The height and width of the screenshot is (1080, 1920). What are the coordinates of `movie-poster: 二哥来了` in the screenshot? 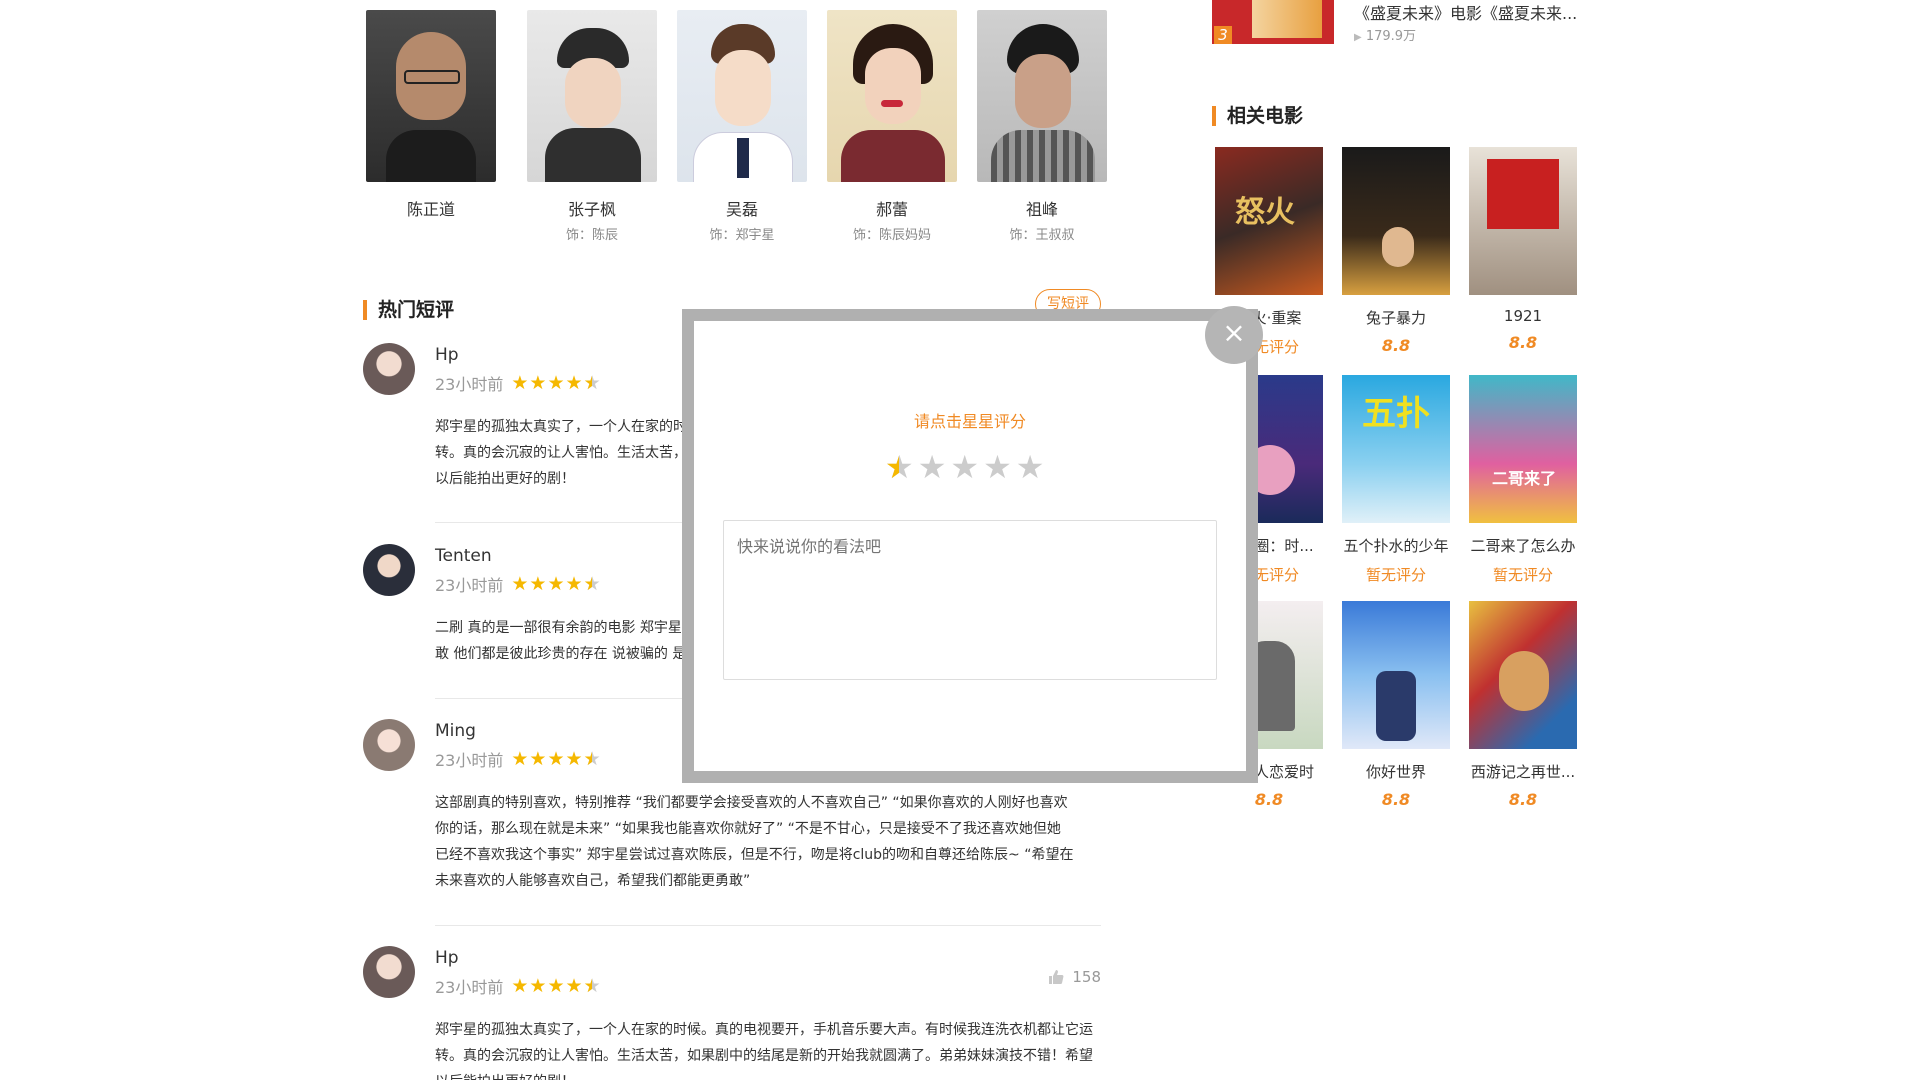 It's located at (1523, 449).